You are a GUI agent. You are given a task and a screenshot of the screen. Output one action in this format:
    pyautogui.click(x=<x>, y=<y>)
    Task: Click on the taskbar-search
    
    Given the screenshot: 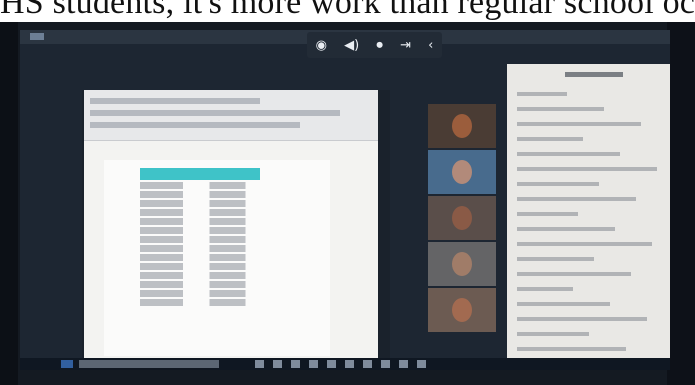 What is the action you would take?
    pyautogui.click(x=149, y=364)
    